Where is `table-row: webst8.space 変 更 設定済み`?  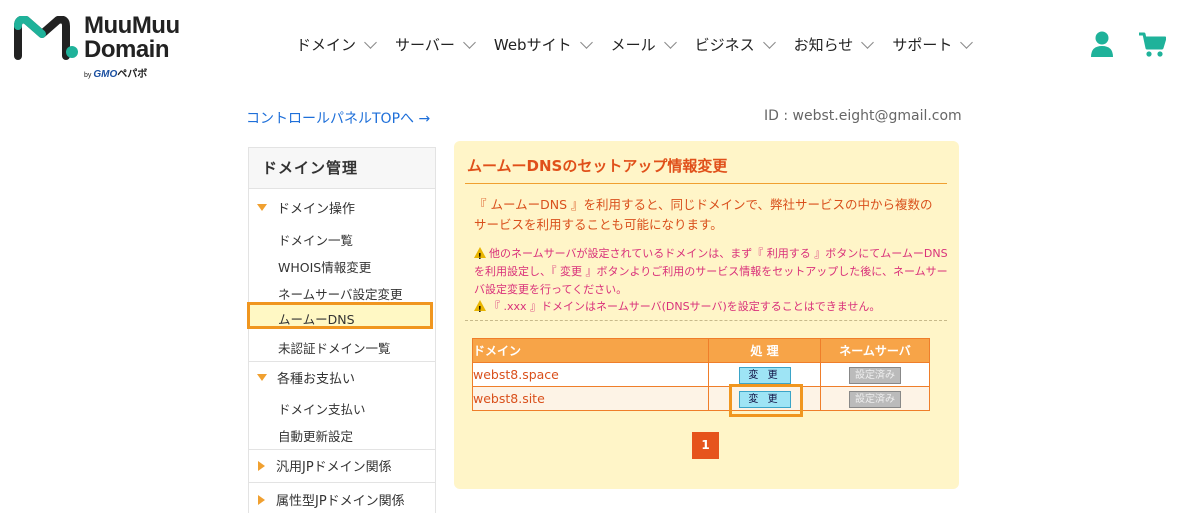 table-row: webst8.space 変 更 設定済み is located at coordinates (701, 374).